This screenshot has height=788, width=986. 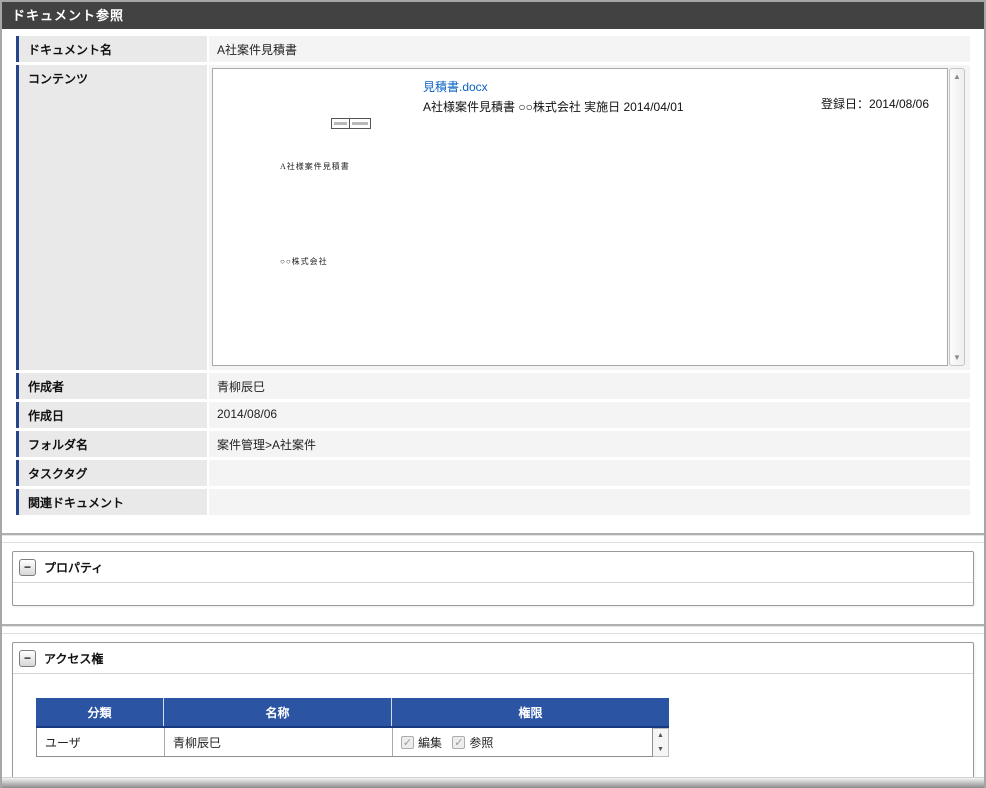 What do you see at coordinates (315, 166) in the screenshot?
I see `preview-doc-title: A社様案件見積書` at bounding box center [315, 166].